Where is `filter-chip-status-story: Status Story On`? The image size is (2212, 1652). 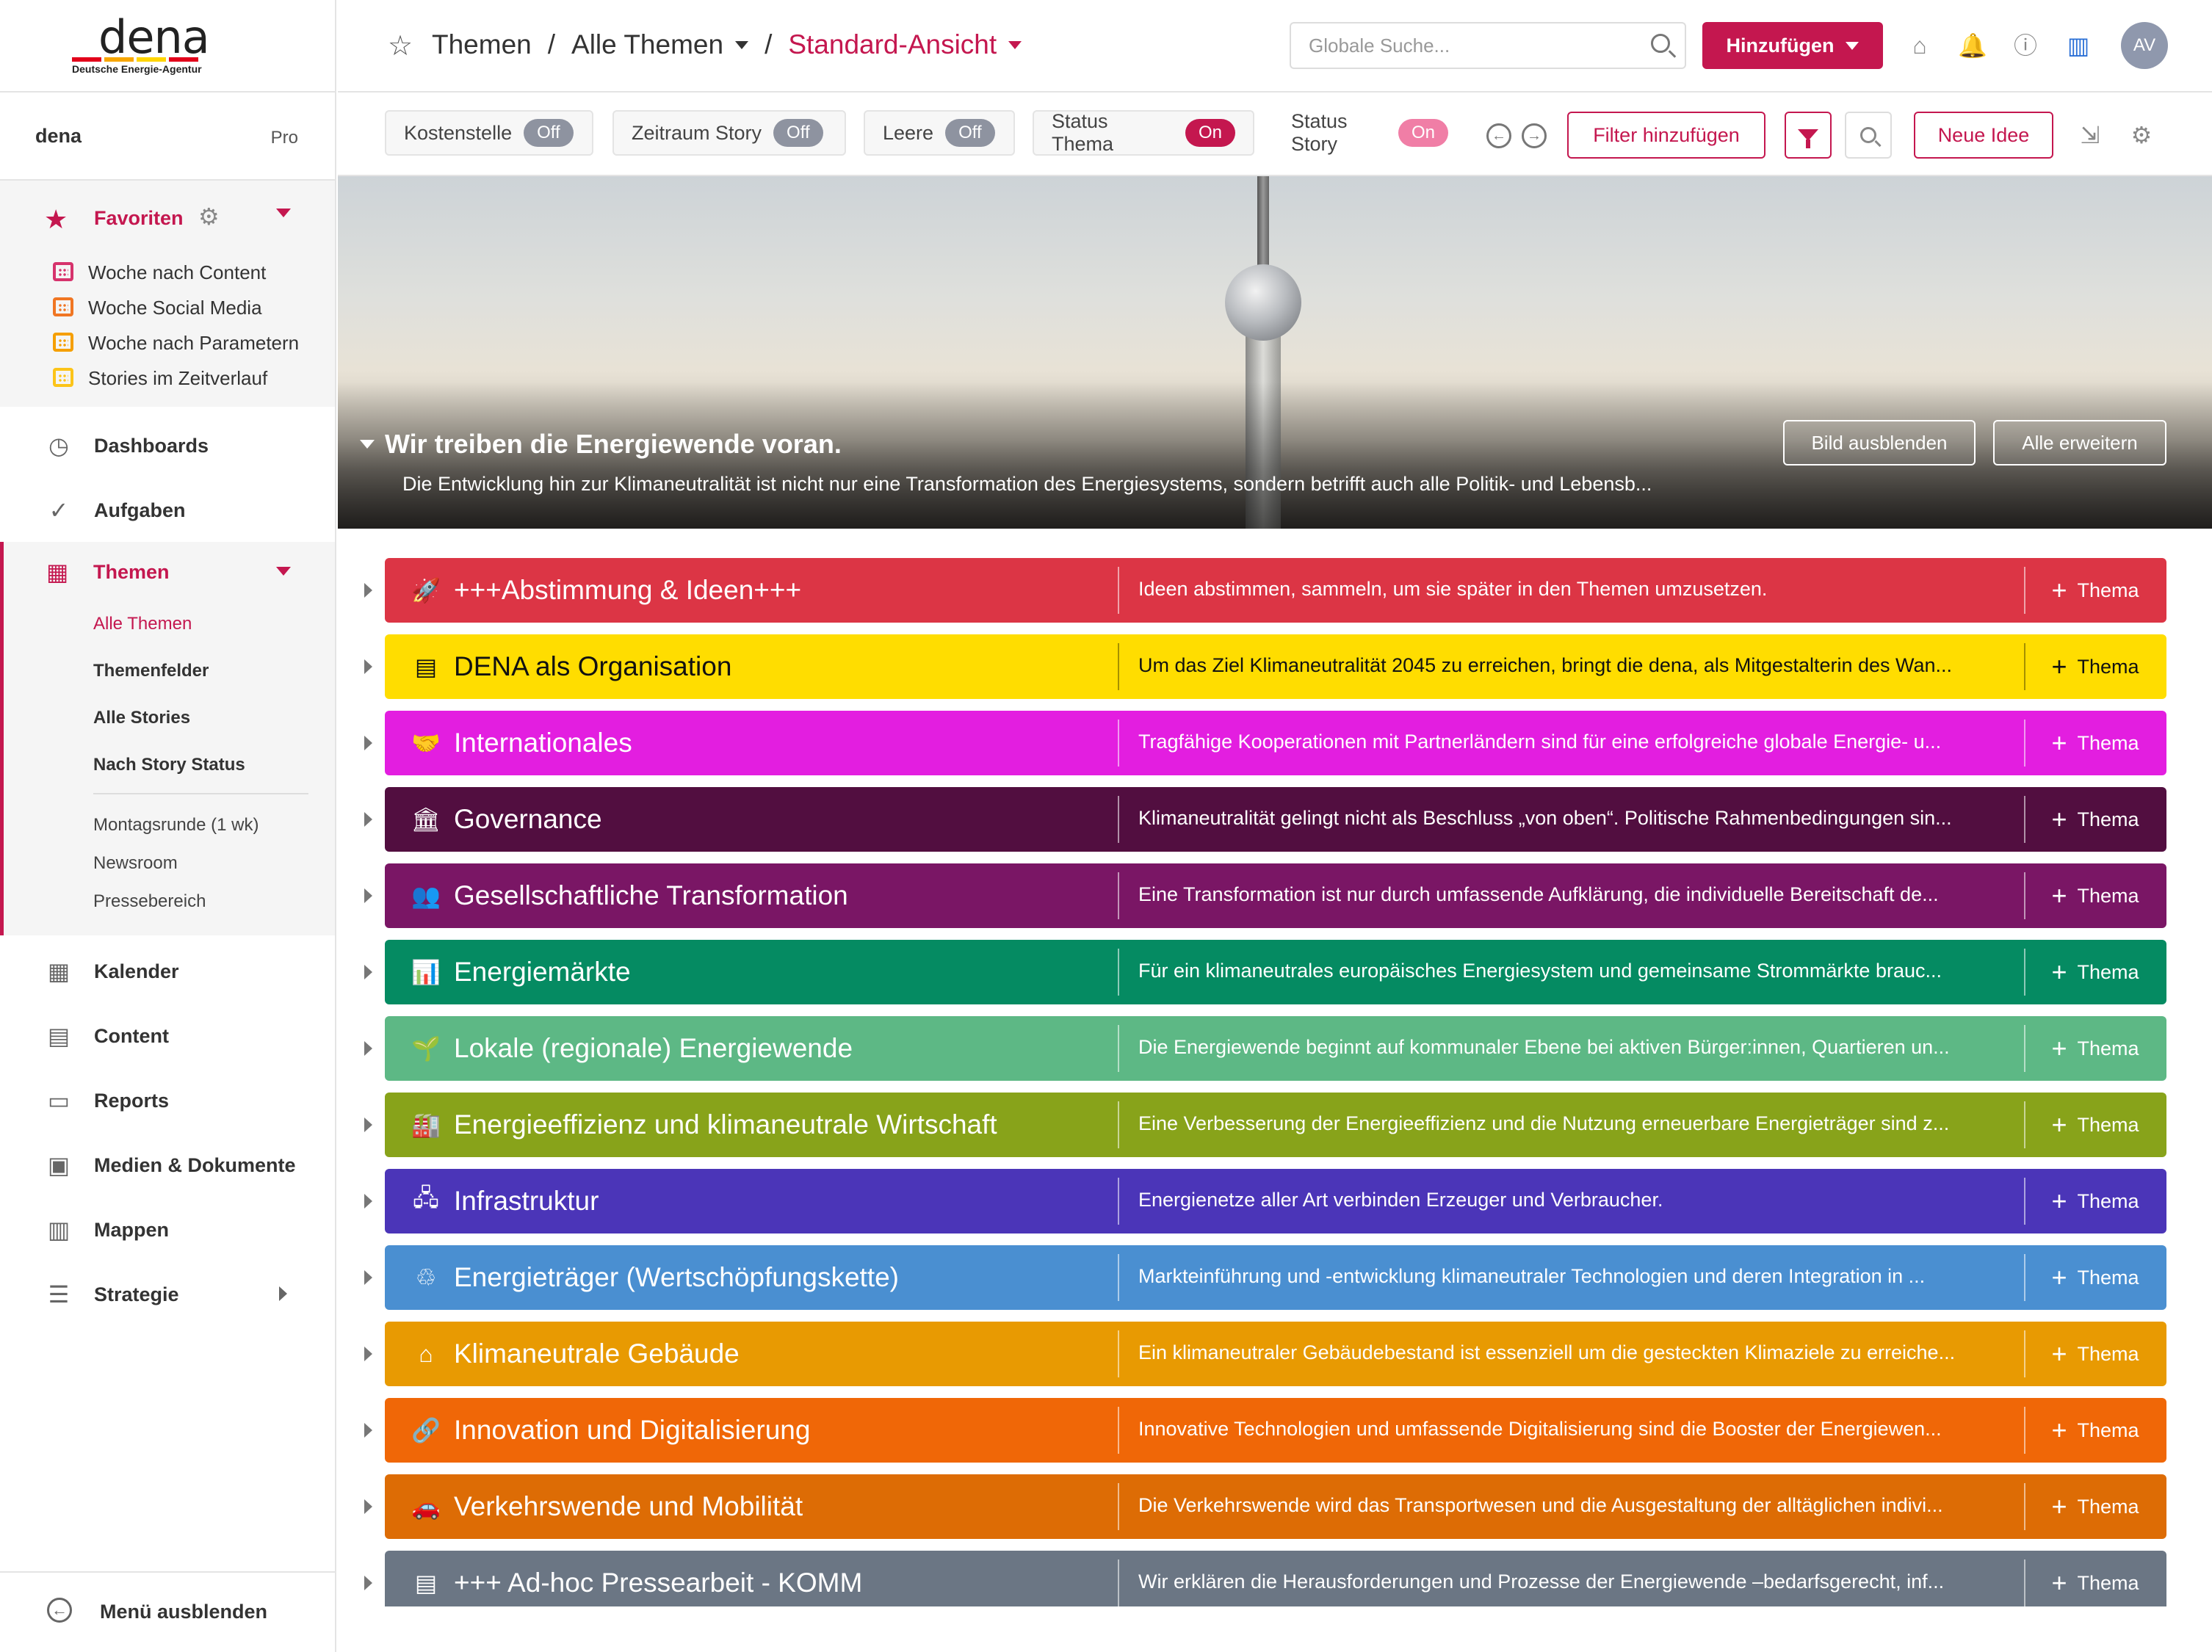 filter-chip-status-story: Status Story On is located at coordinates (1370, 133).